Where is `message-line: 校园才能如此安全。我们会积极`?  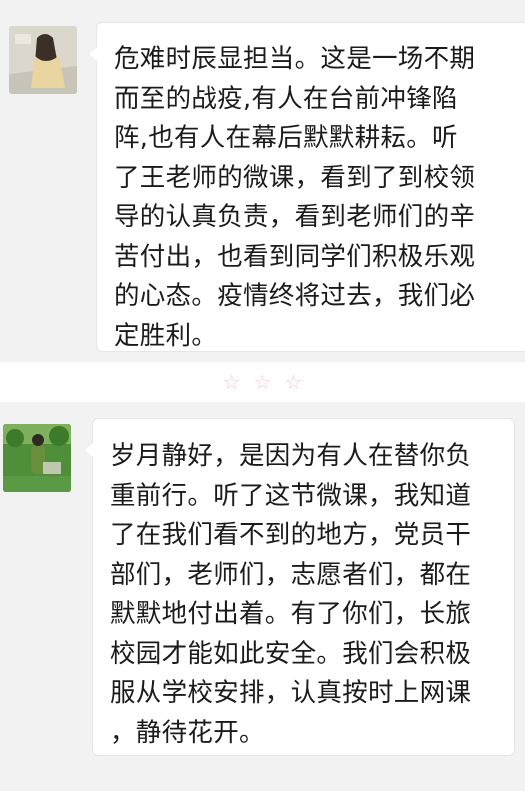 message-line: 校园才能如此安全。我们会积极 is located at coordinates (291, 653).